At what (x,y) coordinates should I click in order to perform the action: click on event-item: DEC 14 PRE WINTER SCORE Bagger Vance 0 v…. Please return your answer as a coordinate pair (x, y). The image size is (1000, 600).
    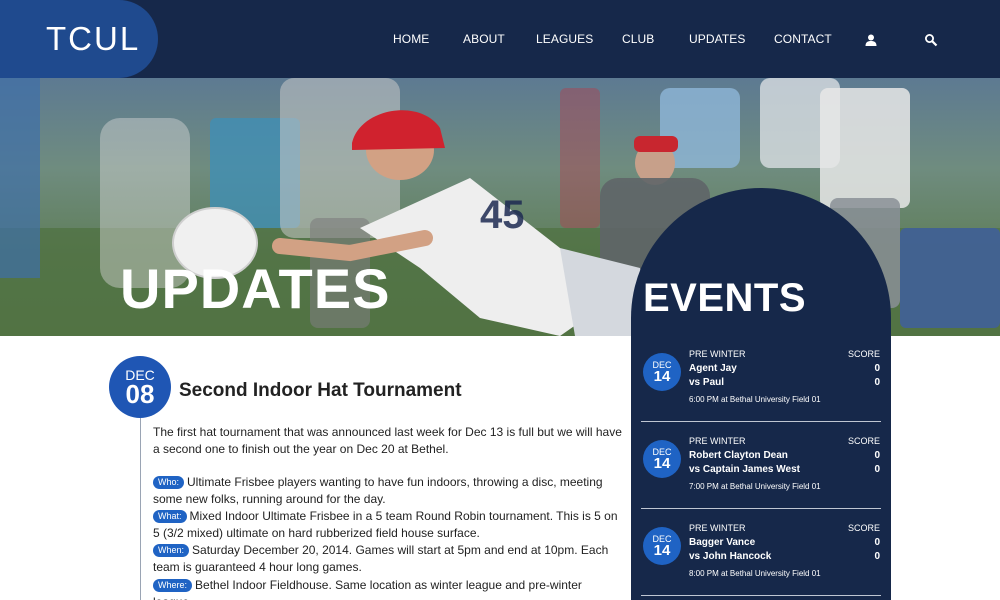
    Looking at the image, I should click on (761, 559).